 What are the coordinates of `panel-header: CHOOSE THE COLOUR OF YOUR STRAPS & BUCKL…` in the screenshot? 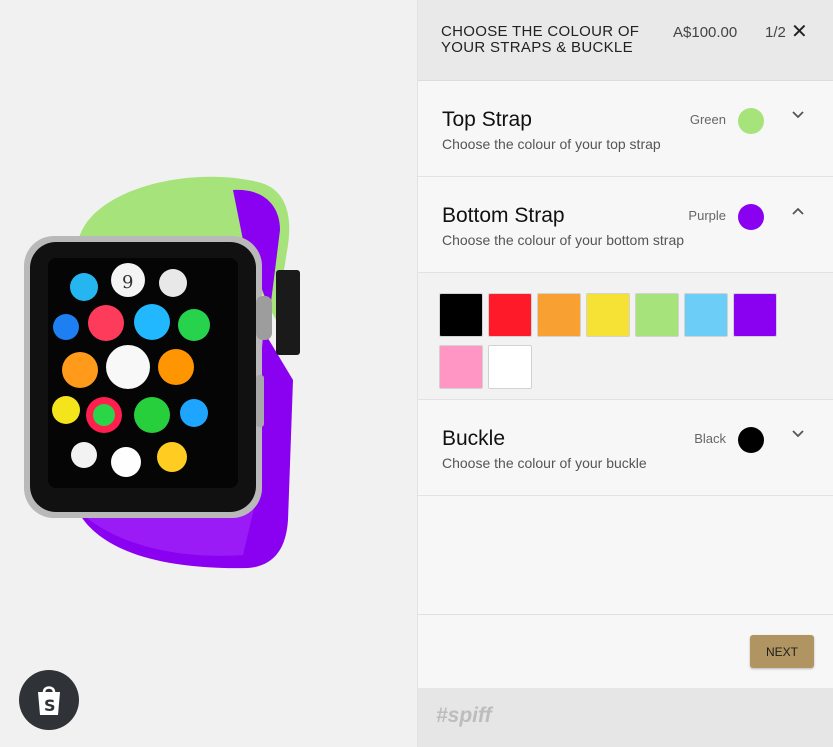 It's located at (625, 40).